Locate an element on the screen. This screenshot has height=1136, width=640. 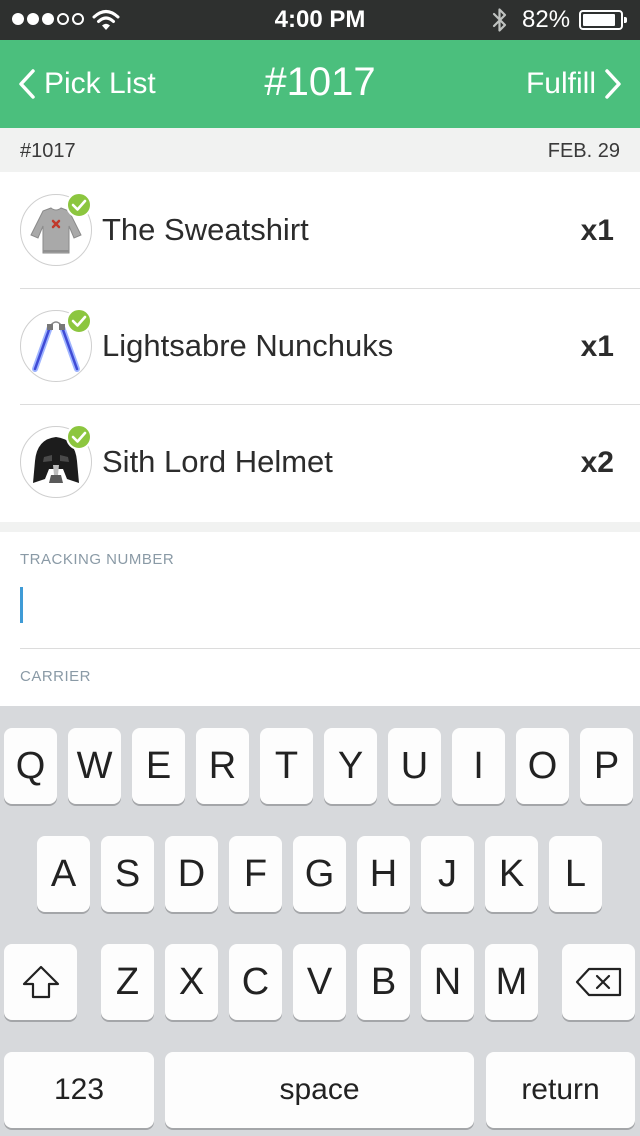
fulfill-button: Fulfill is located at coordinates (574, 84).